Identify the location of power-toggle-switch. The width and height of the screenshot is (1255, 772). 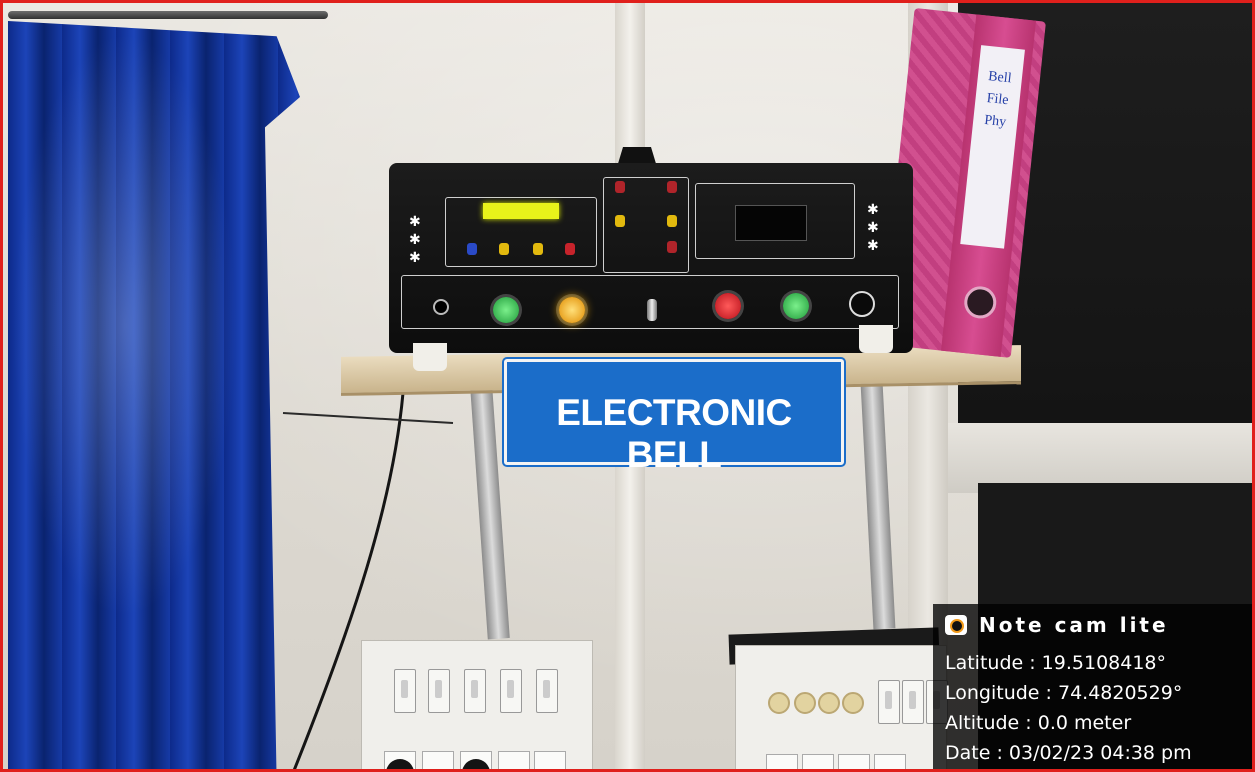
(652, 310).